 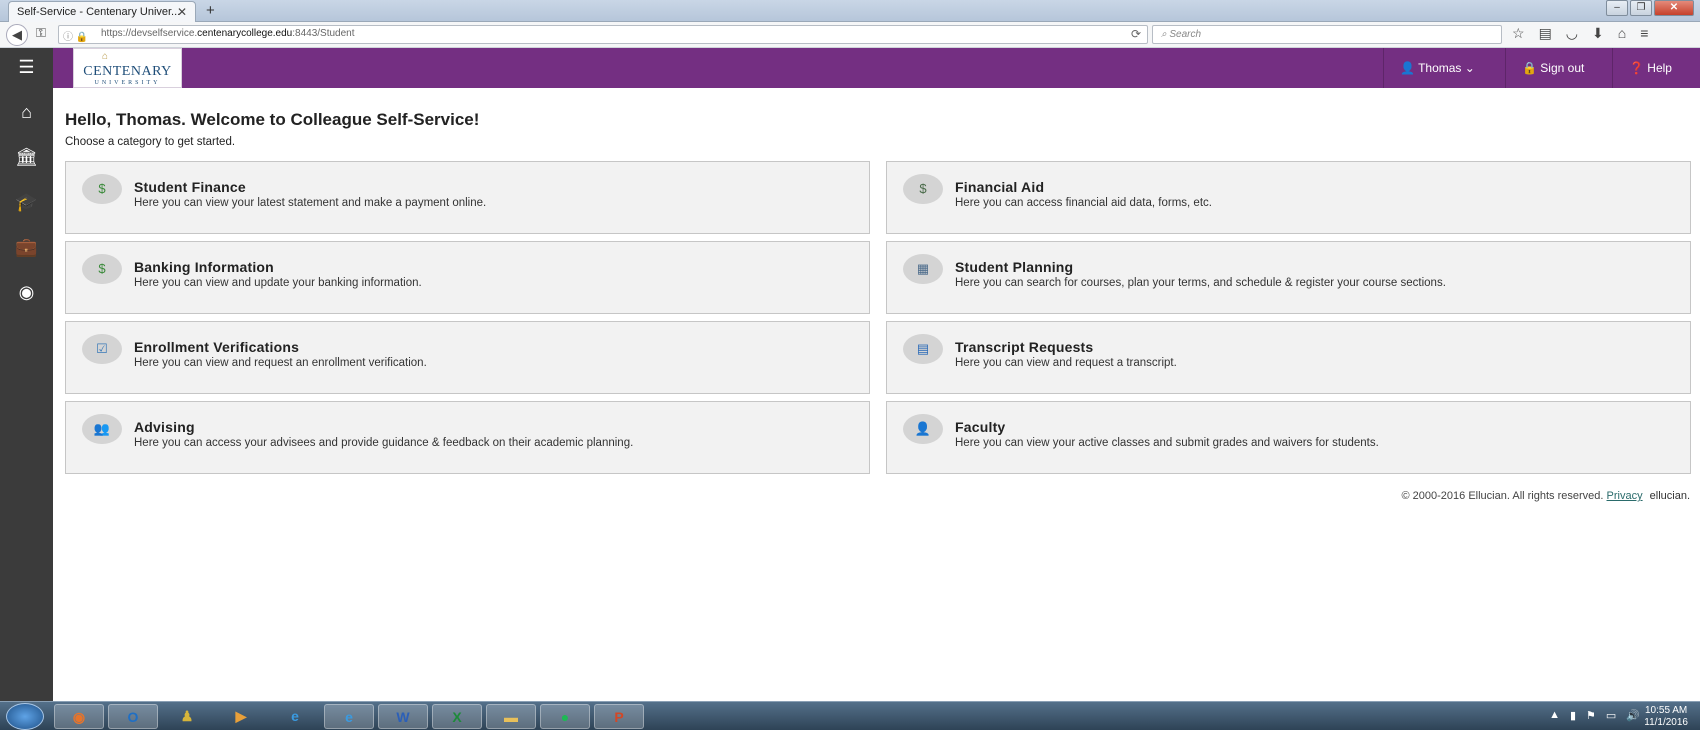 I want to click on left-sidebar: ☰ ⌂ 🏛 🎓 💼 ◉, so click(x=26, y=374).